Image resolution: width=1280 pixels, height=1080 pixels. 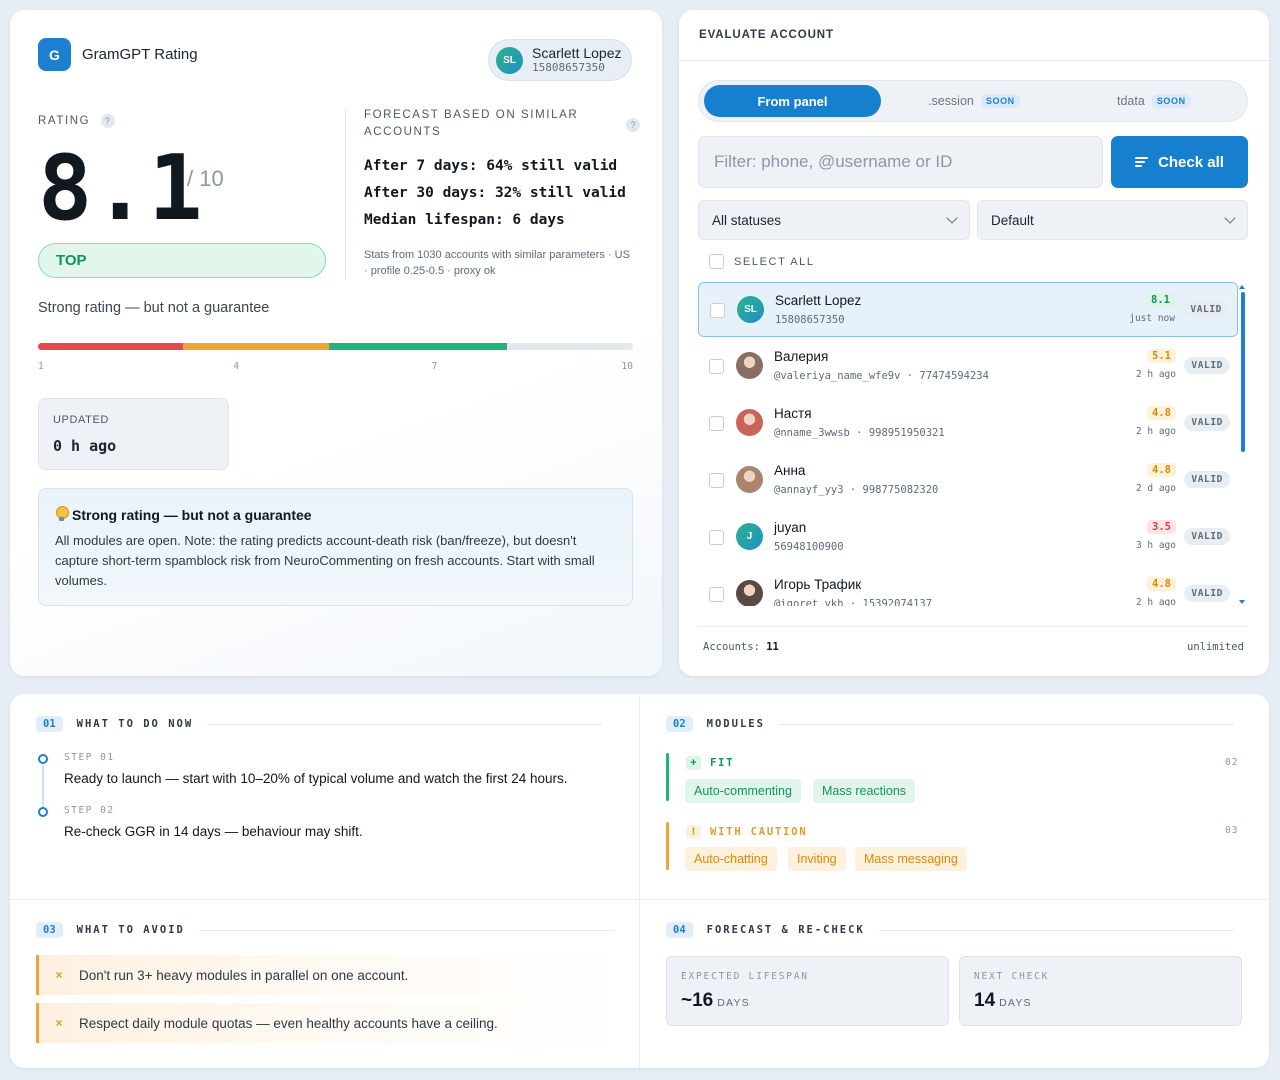 What do you see at coordinates (1155, 545) in the screenshot?
I see `account-checked-time: 3 h ago` at bounding box center [1155, 545].